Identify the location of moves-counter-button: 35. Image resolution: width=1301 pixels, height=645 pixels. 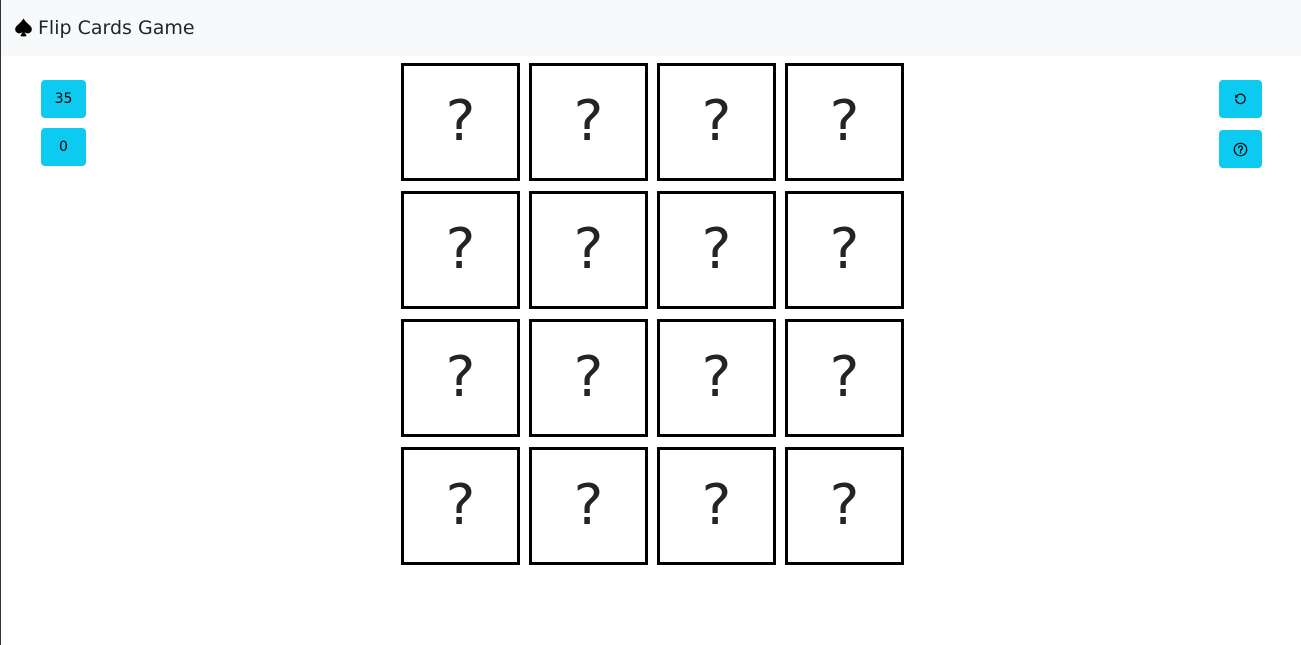
(63, 99).